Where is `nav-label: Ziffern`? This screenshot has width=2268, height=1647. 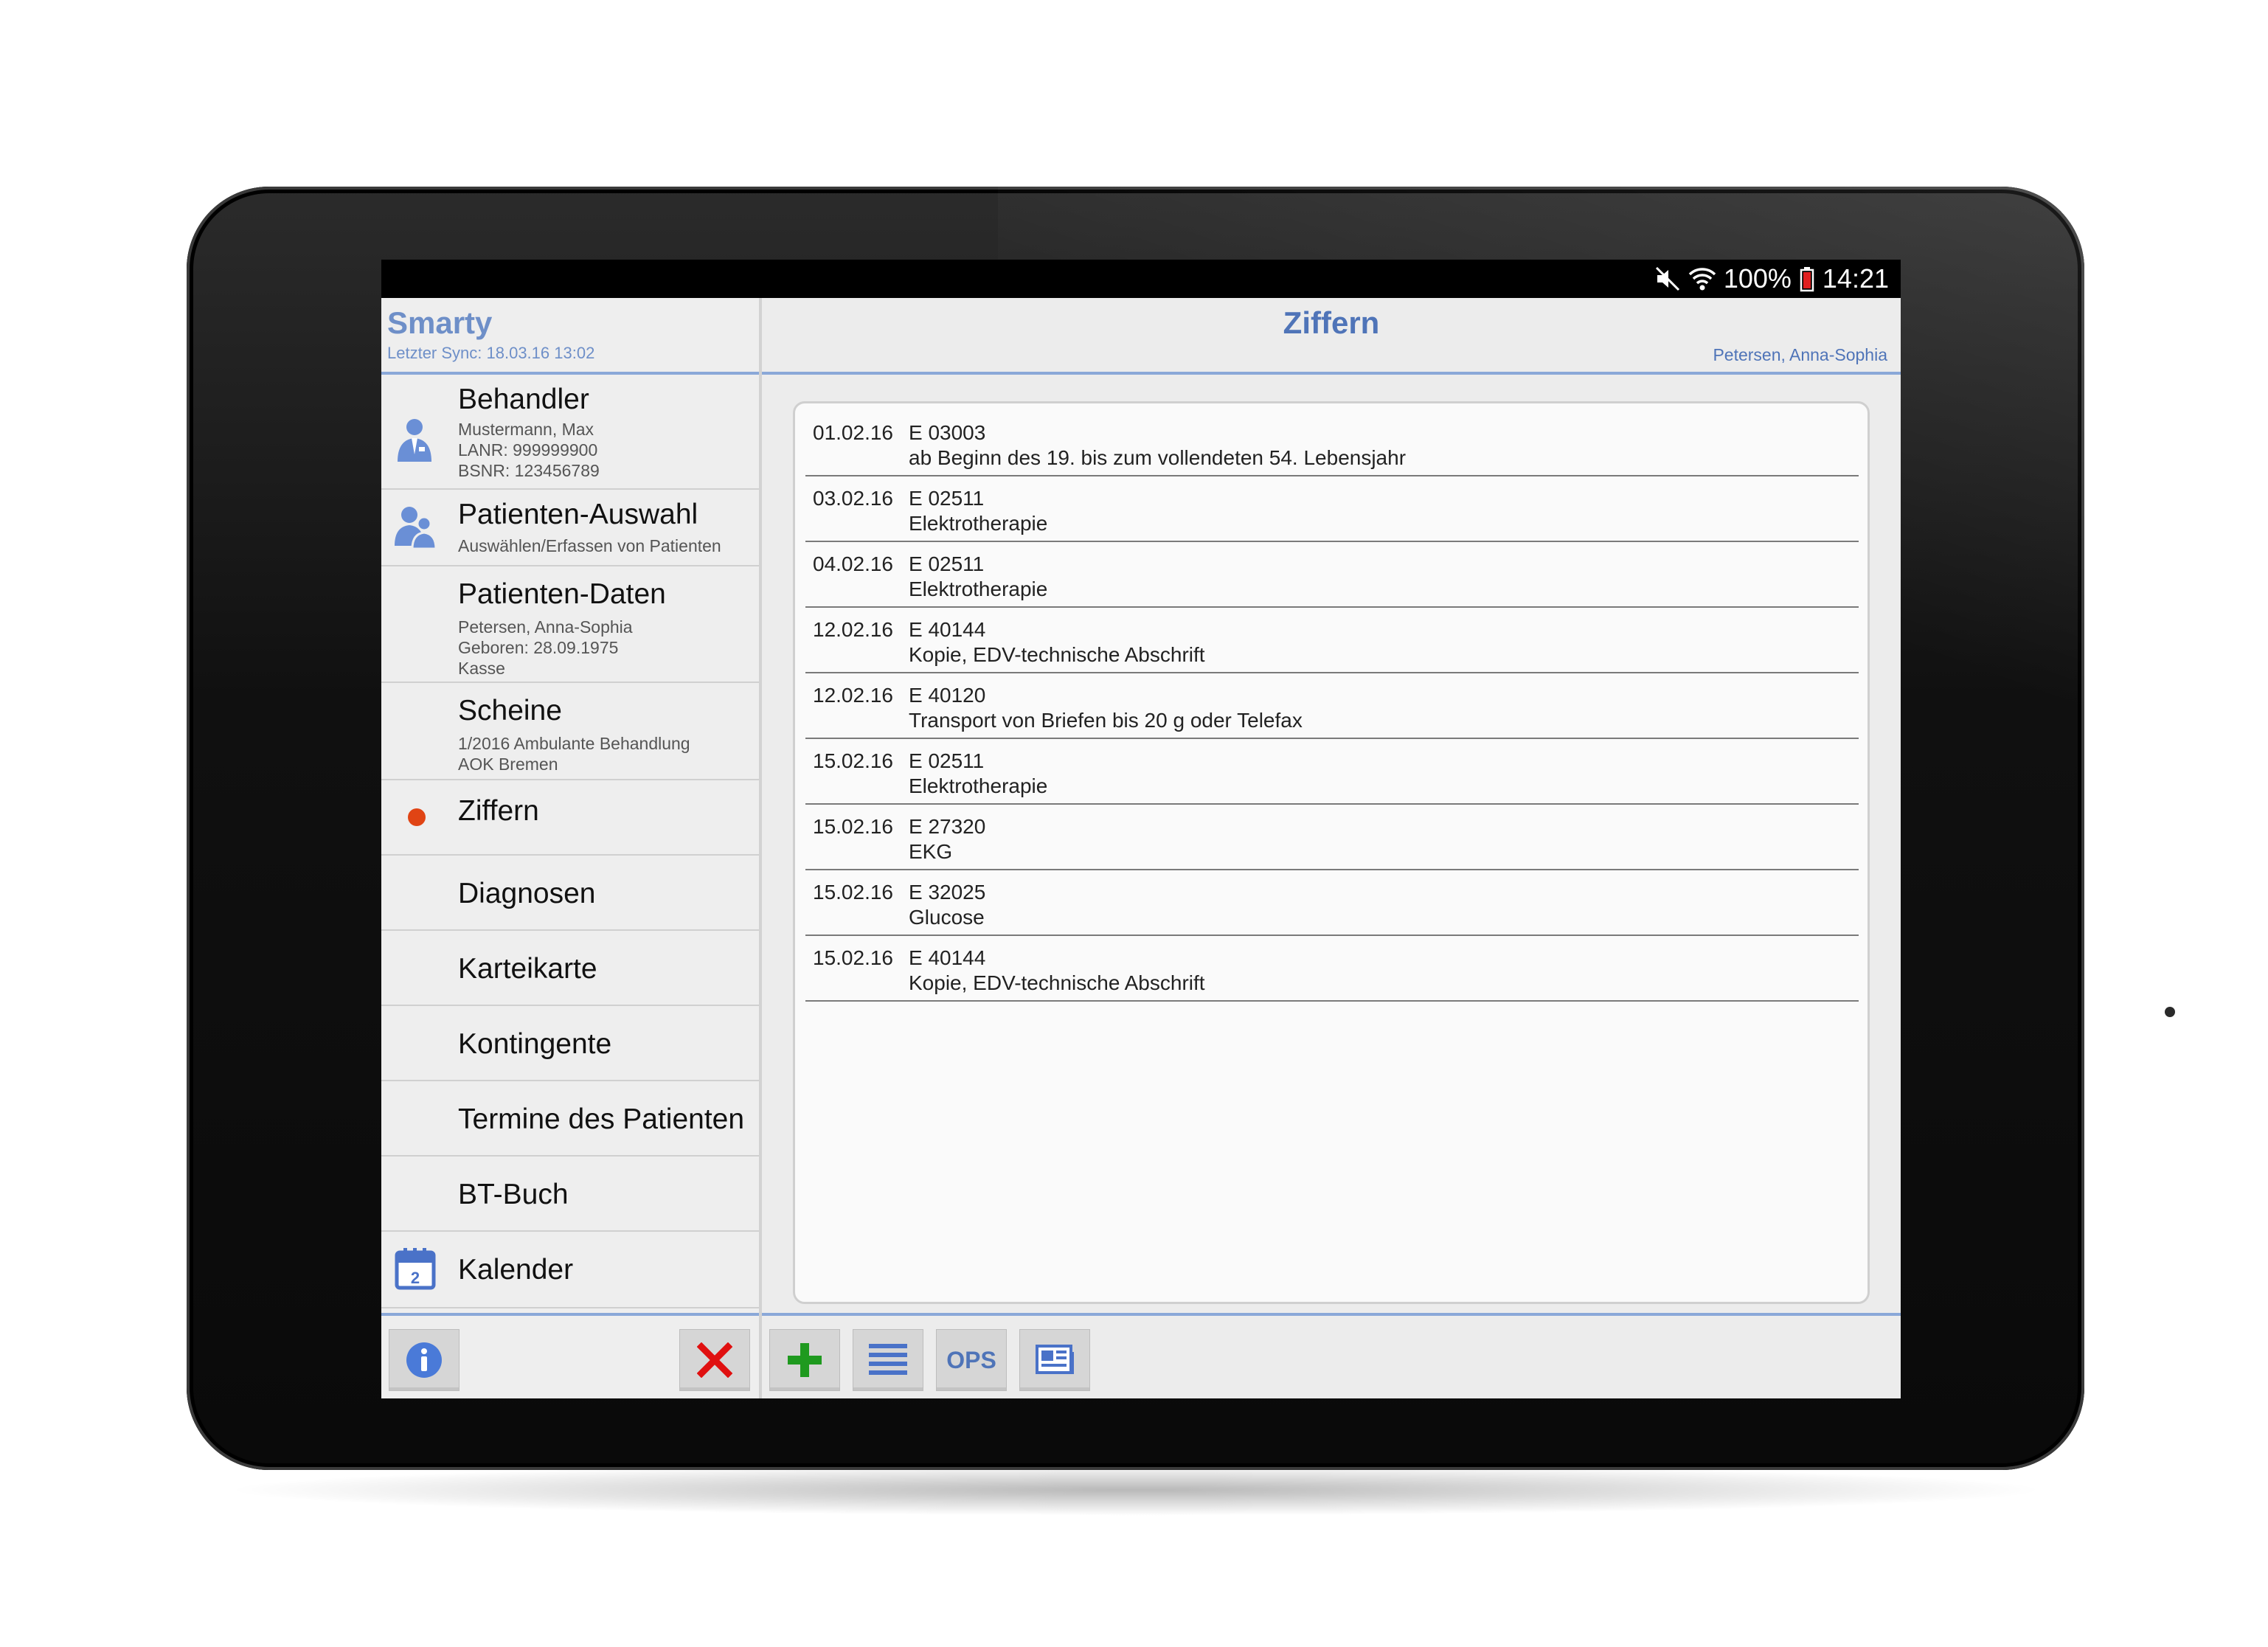 nav-label: Ziffern is located at coordinates (498, 811).